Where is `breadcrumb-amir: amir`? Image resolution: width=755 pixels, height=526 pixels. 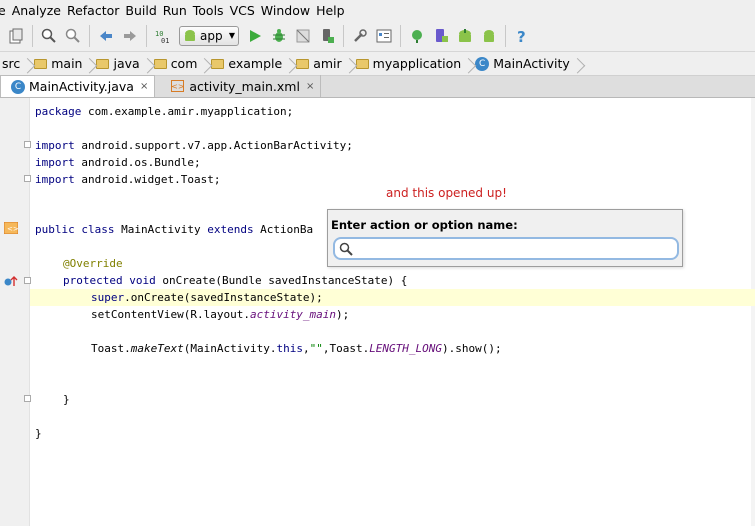
breadcrumb-amir: amir is located at coordinates (319, 64).